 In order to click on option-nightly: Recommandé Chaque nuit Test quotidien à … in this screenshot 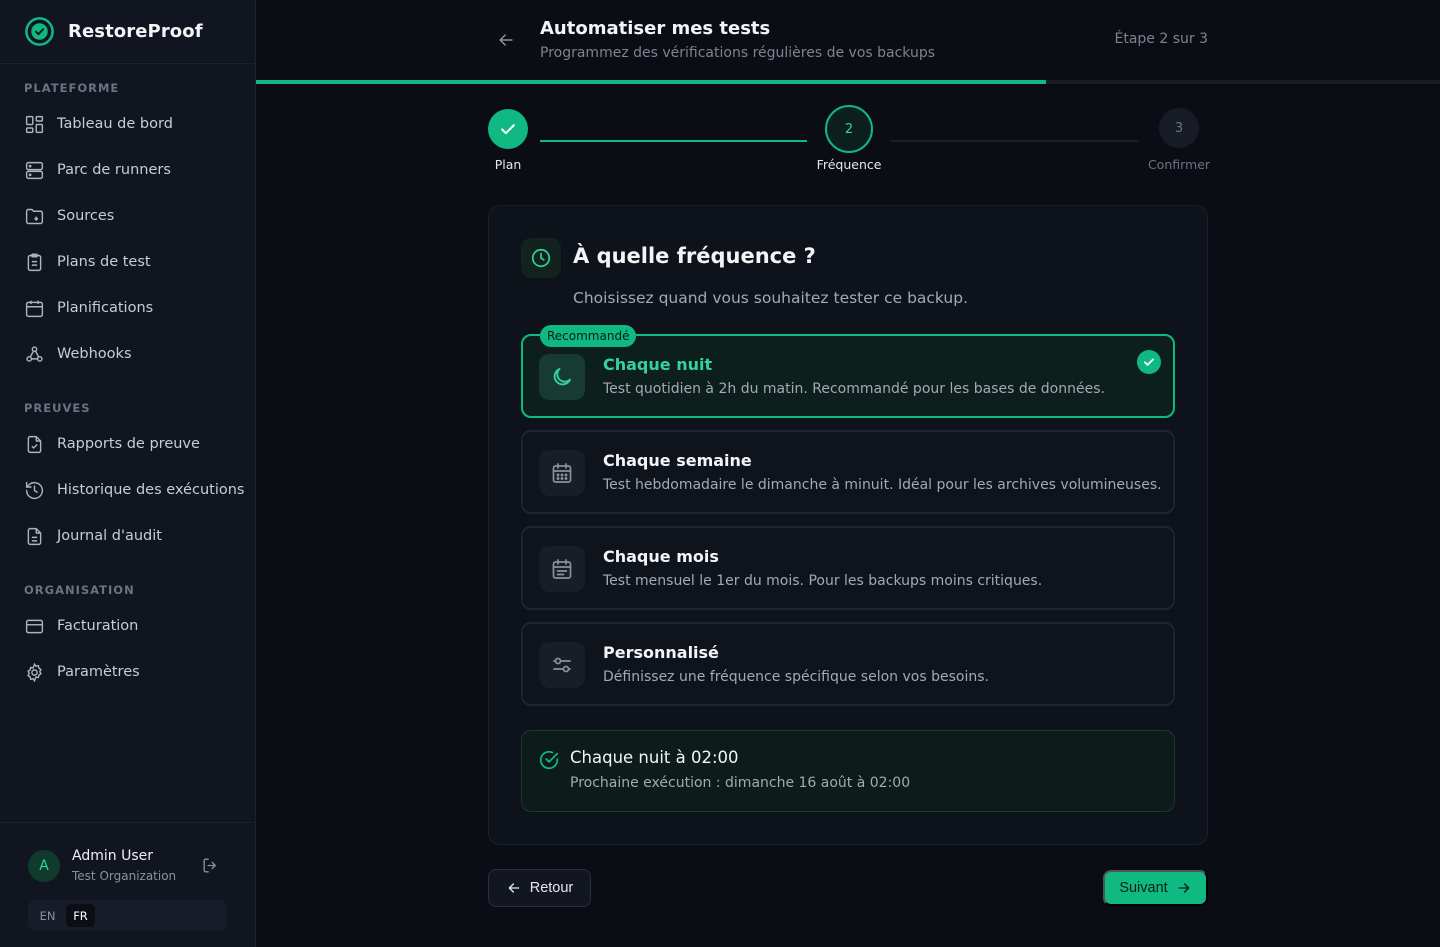, I will do `click(848, 371)`.